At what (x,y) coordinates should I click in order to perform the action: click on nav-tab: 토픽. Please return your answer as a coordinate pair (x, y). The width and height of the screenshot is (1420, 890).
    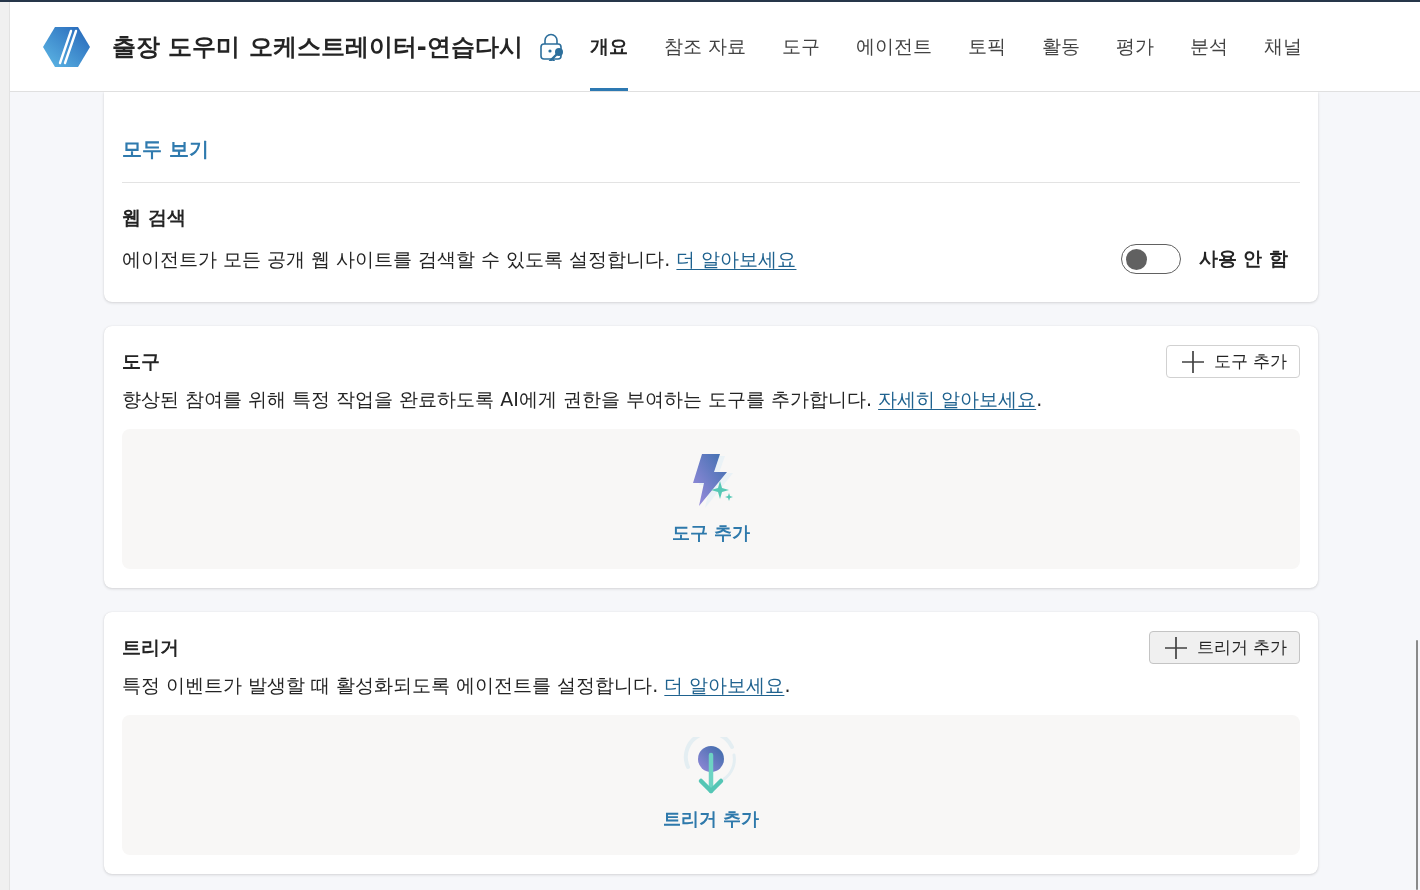
    Looking at the image, I should click on (986, 46).